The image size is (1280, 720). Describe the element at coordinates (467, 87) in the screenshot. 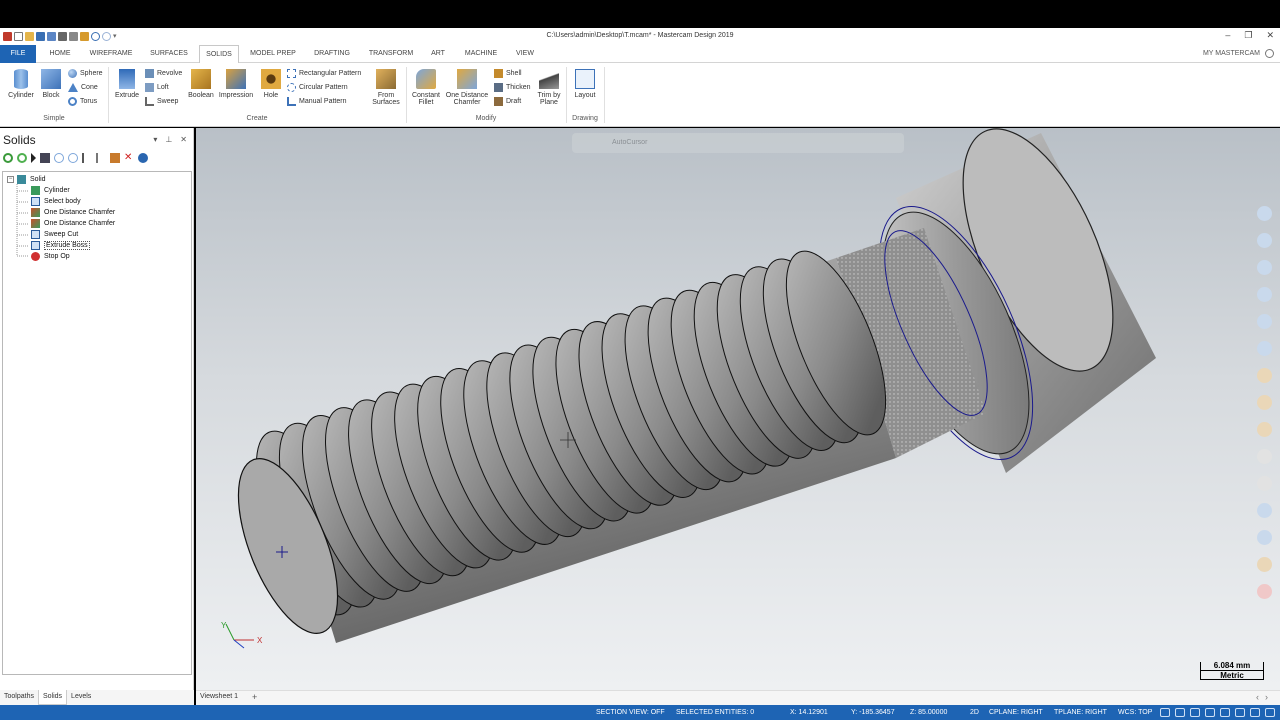

I see `one-distance-chamfer-button: One Distance Chamfer` at that location.